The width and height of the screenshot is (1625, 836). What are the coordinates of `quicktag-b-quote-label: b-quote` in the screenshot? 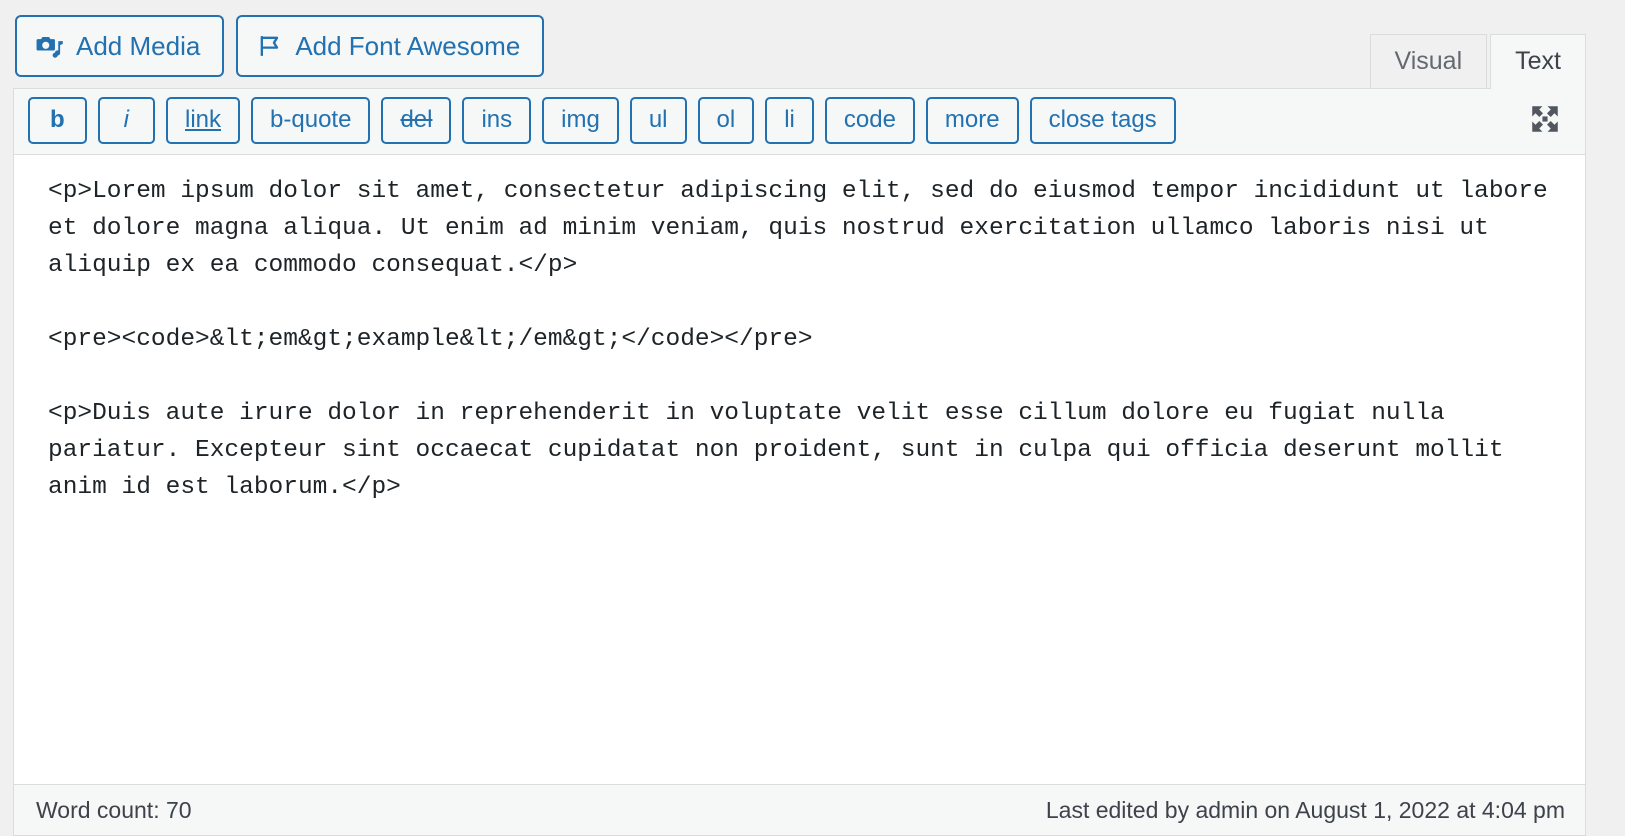 It's located at (311, 119).